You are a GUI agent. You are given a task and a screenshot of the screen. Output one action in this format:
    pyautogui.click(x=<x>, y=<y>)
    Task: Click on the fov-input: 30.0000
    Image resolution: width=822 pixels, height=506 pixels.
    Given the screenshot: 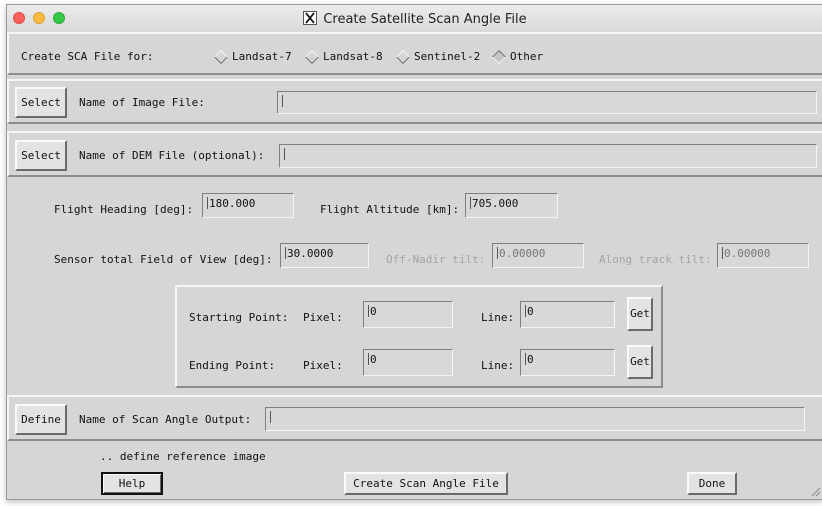 What is the action you would take?
    pyautogui.click(x=324, y=255)
    